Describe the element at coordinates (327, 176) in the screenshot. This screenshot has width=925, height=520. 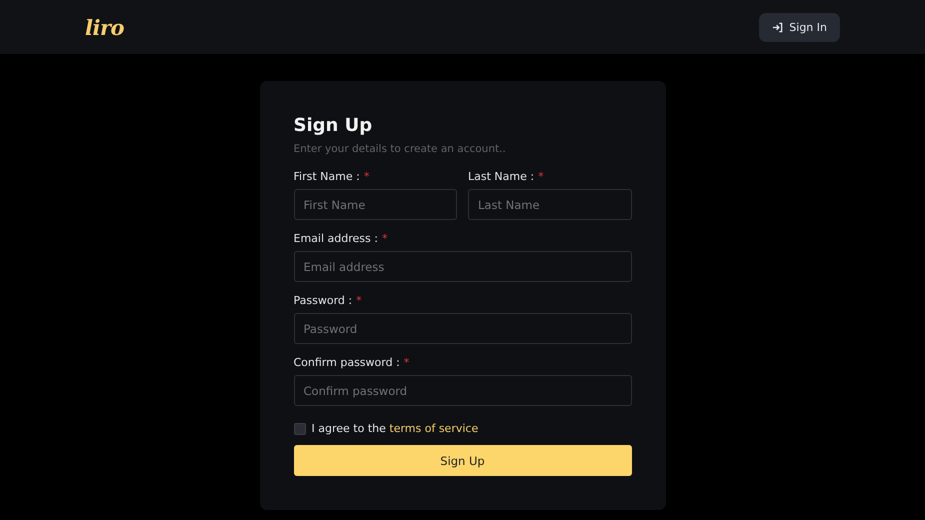
I see `field-label: First Name :` at that location.